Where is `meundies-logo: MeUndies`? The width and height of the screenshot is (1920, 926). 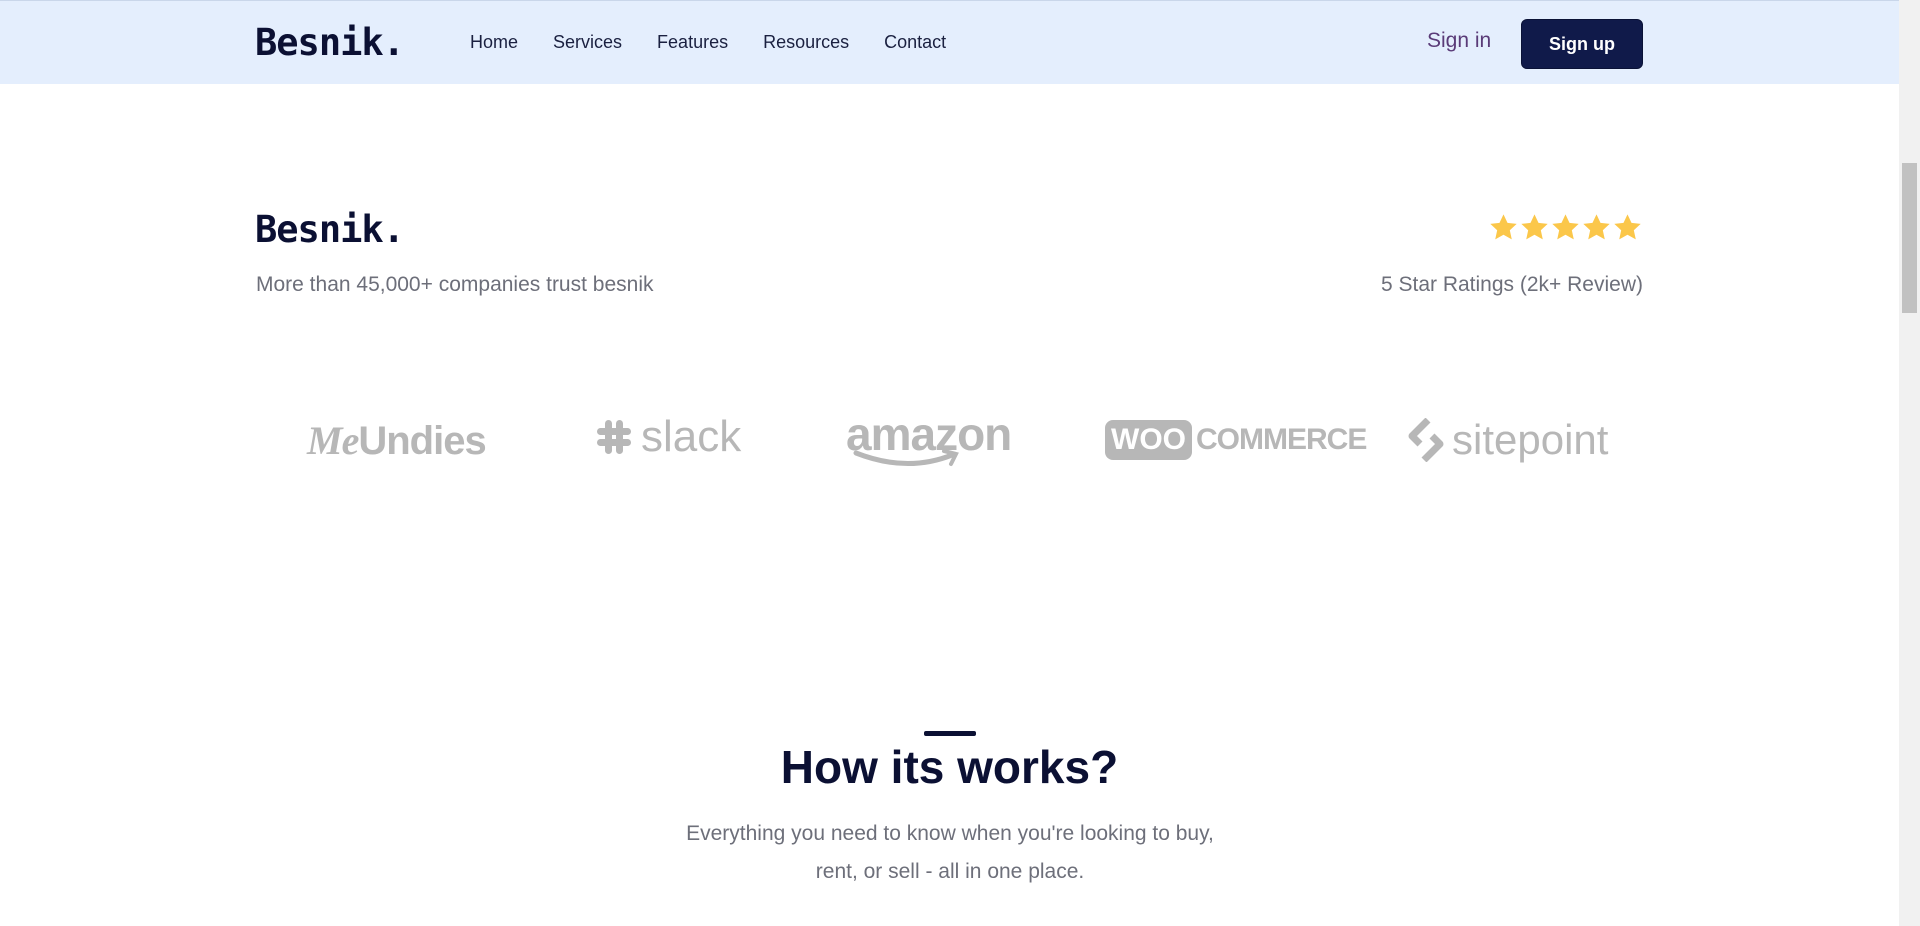 meundies-logo: MeUndies is located at coordinates (397, 440).